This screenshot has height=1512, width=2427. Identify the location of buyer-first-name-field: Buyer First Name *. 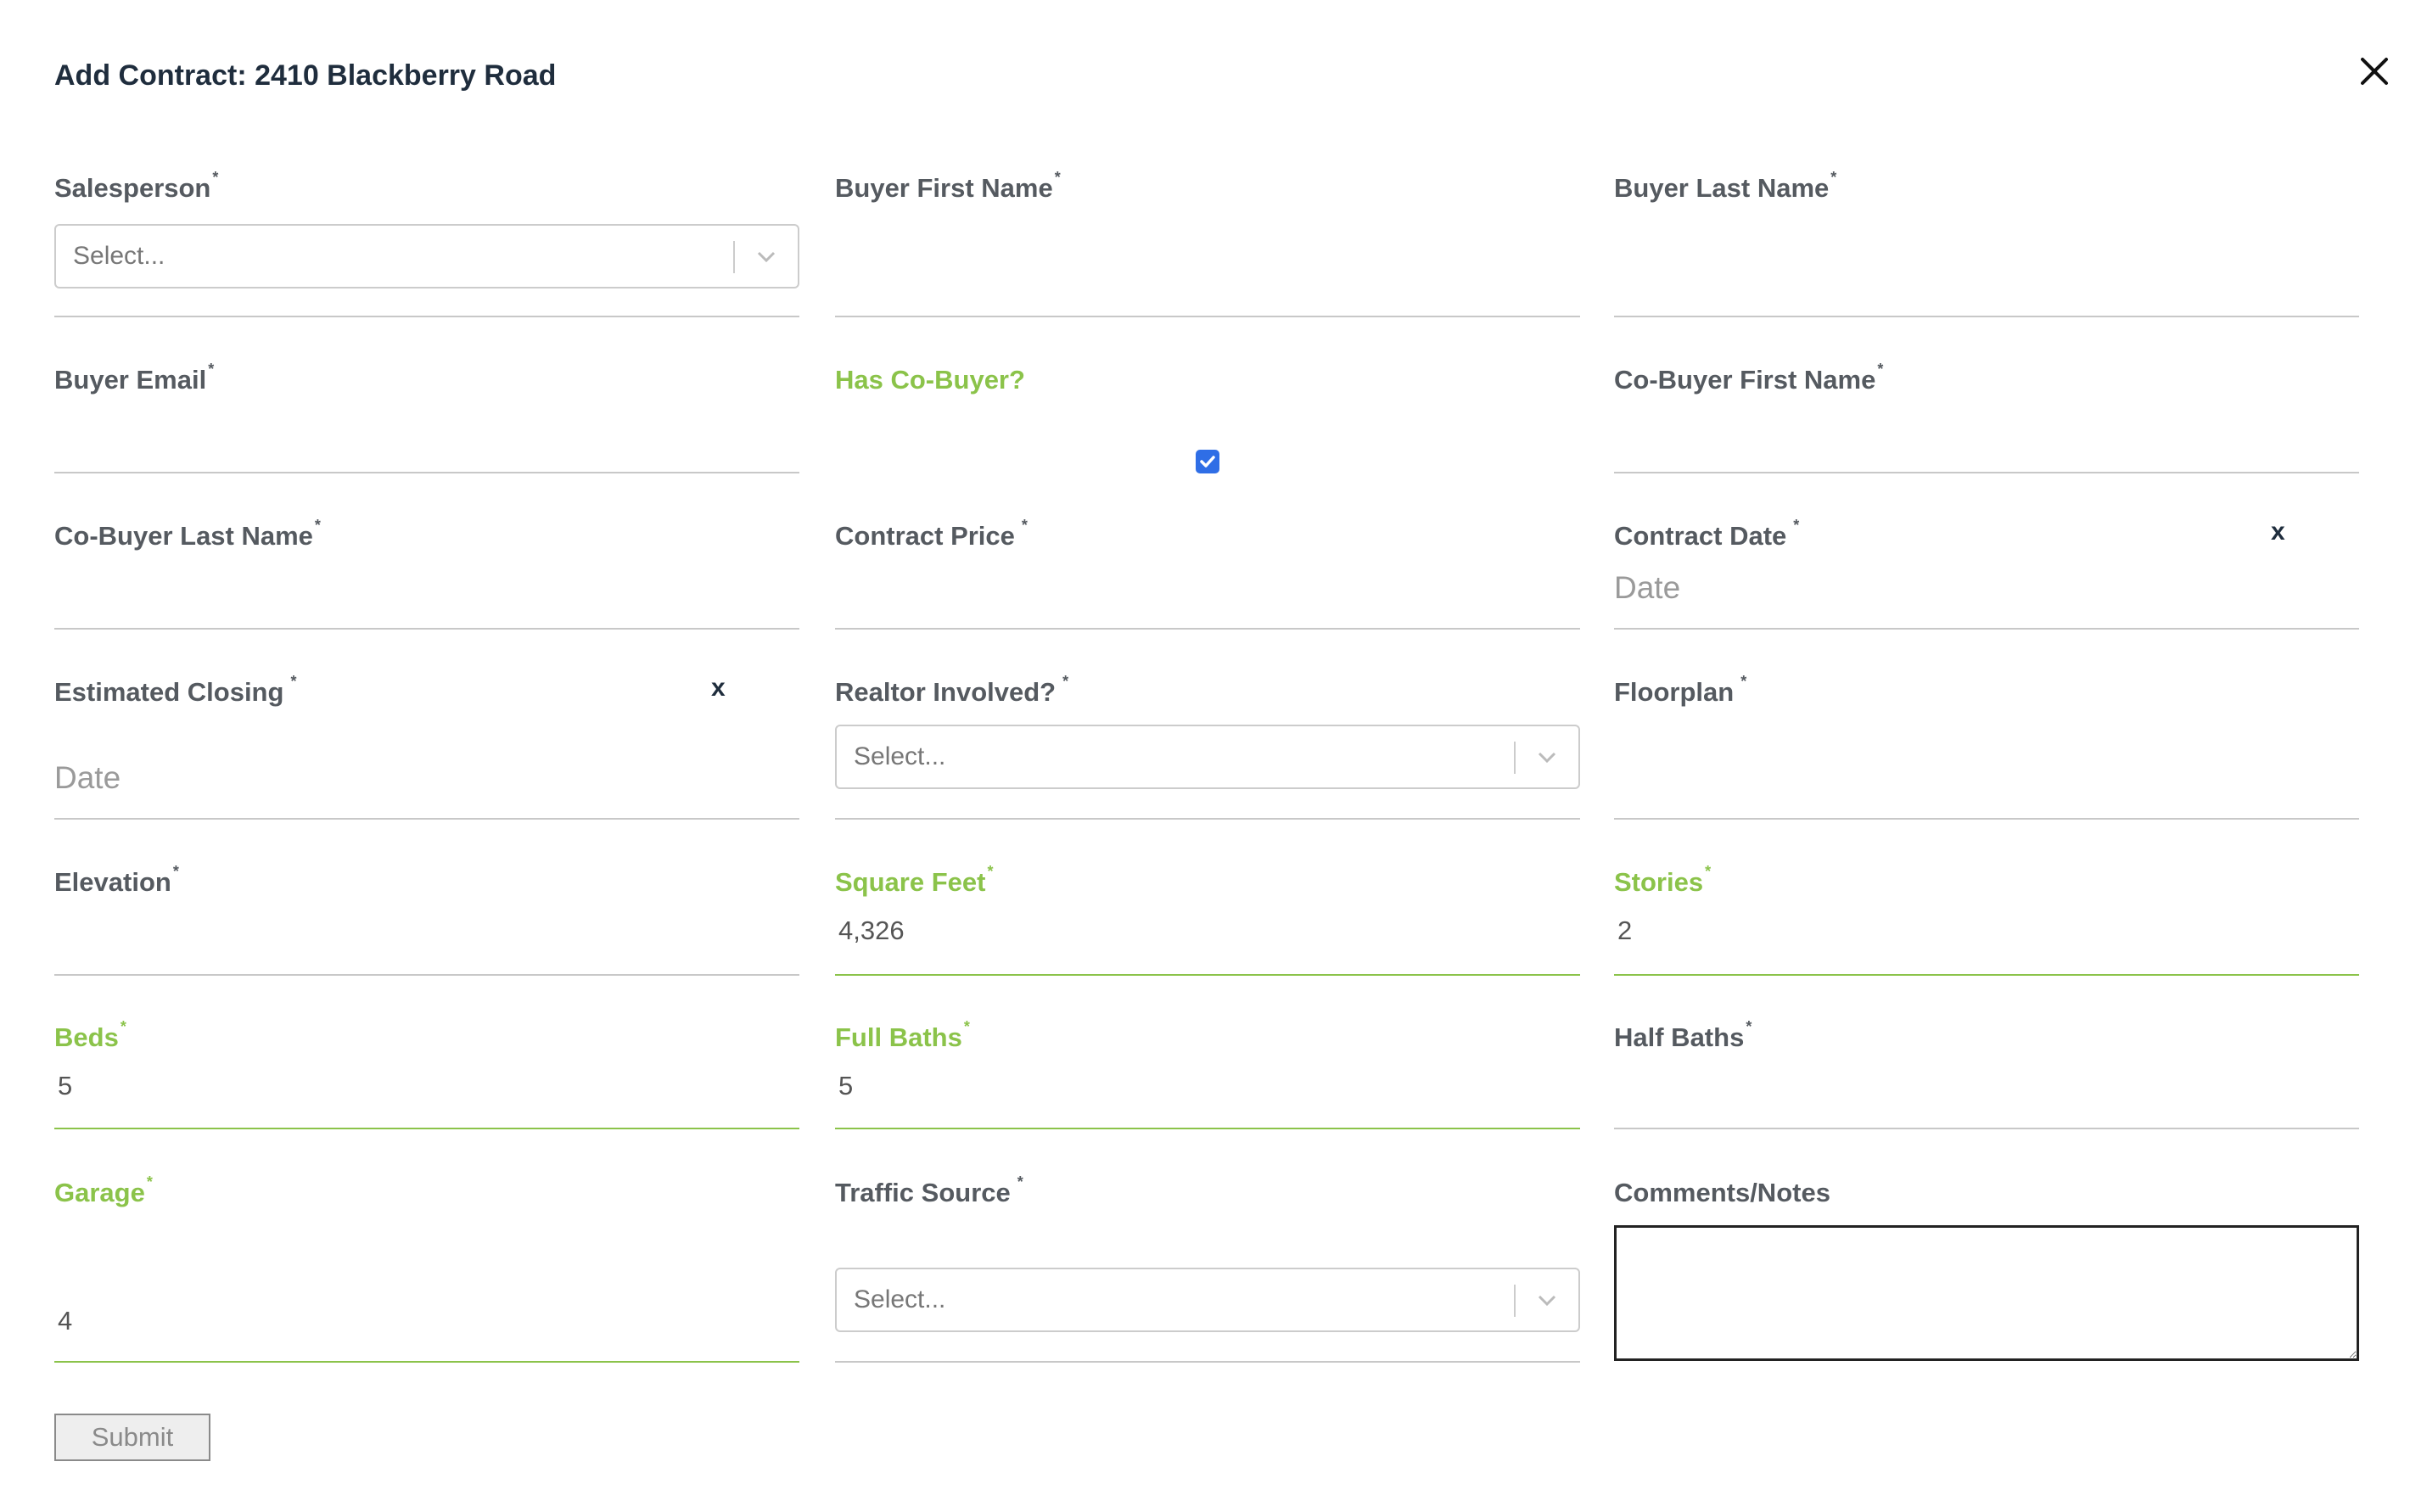
(1207, 243).